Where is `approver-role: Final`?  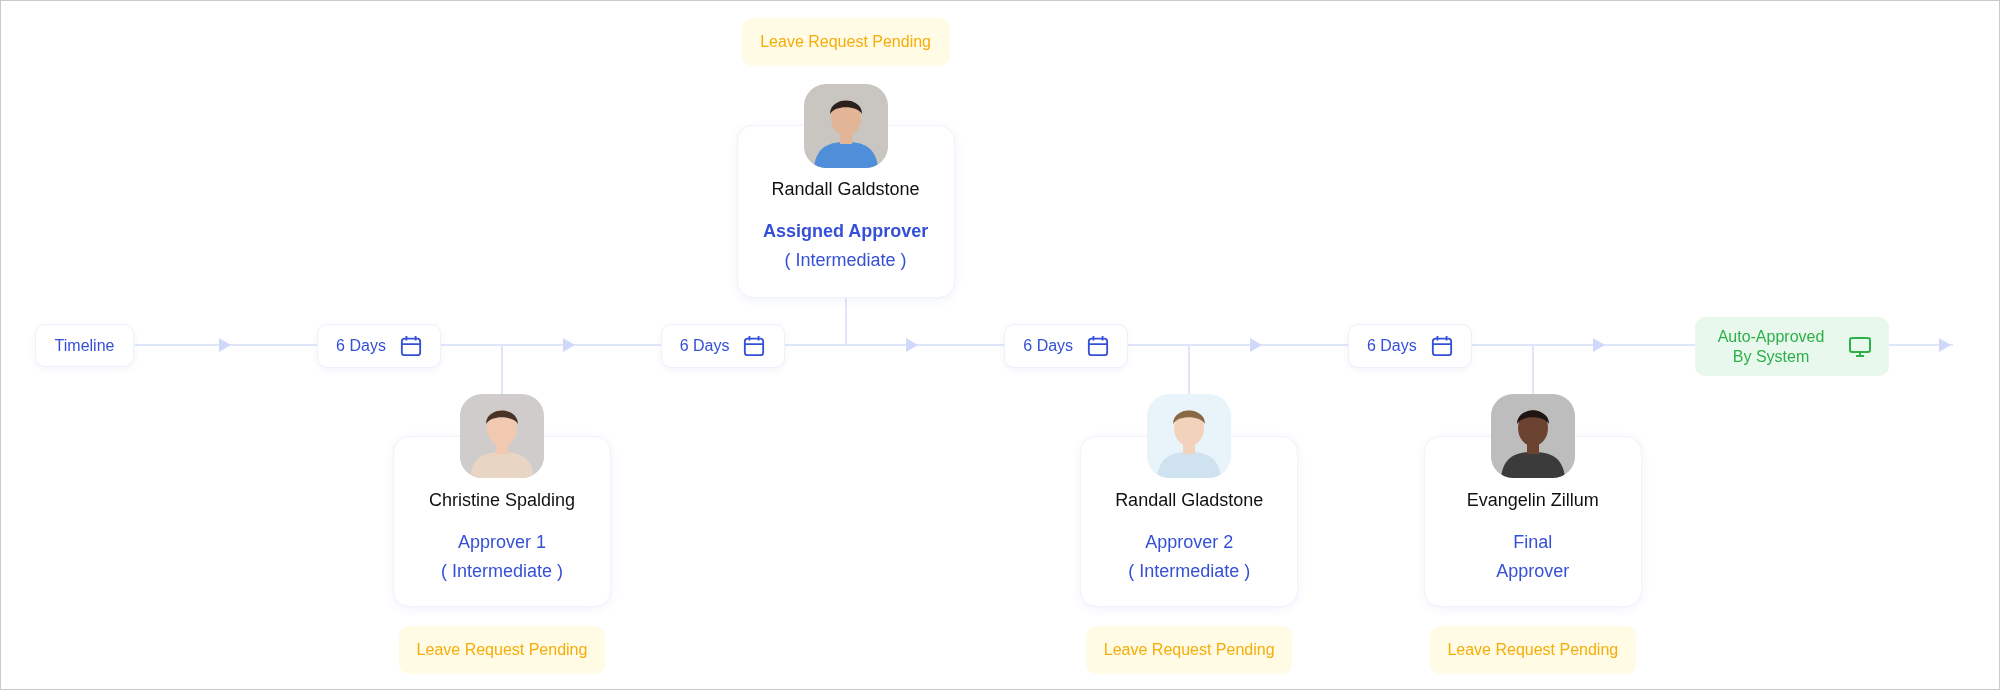 approver-role: Final is located at coordinates (1533, 542).